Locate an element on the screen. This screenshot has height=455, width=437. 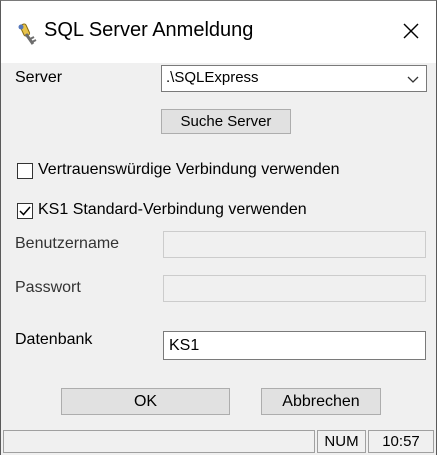
chevron-down-icon is located at coordinates (413, 79).